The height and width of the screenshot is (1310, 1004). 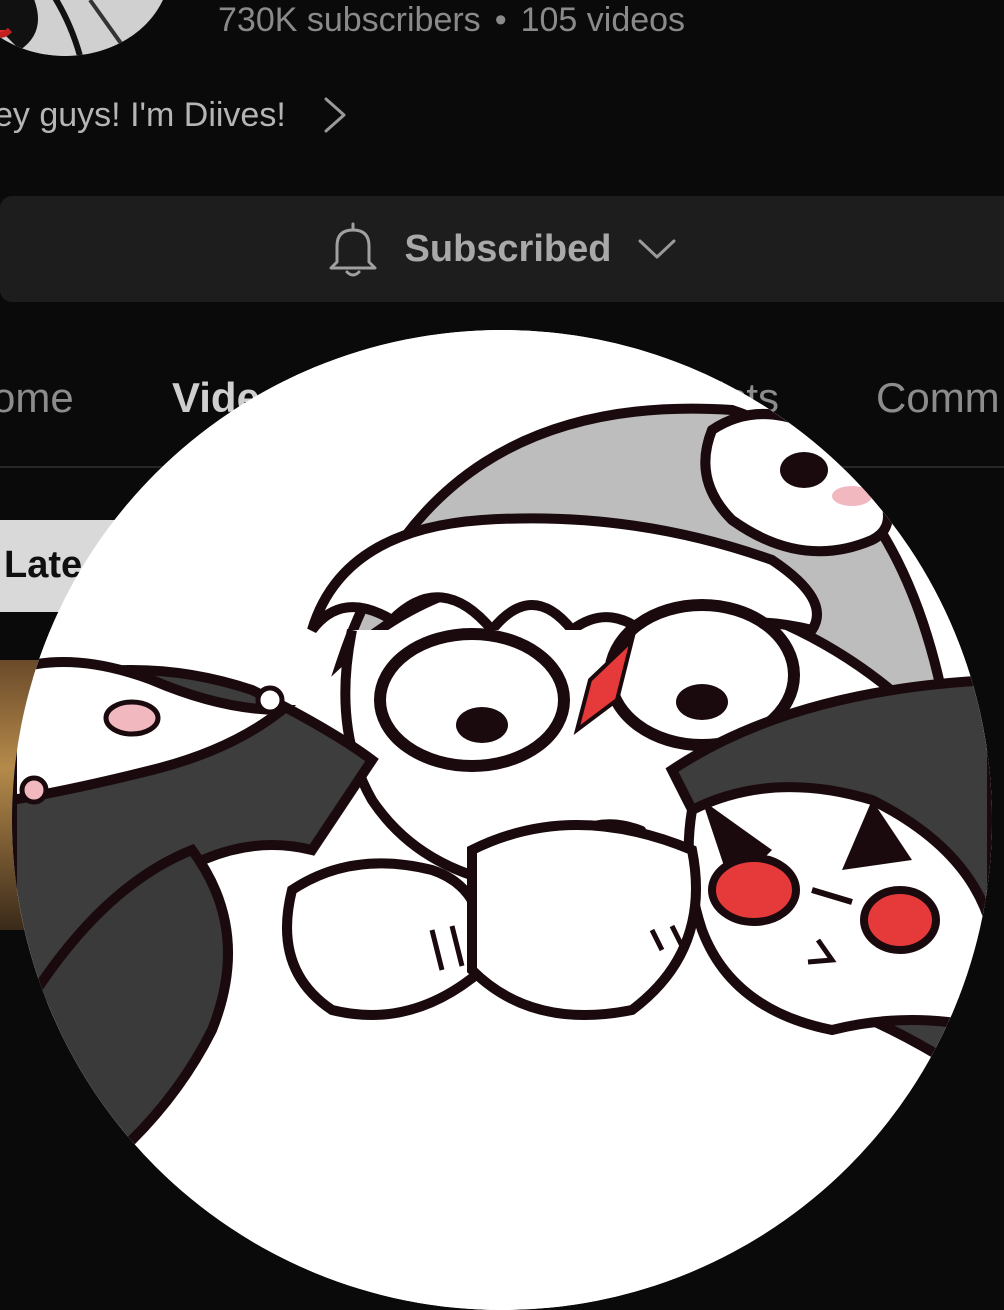 I want to click on subscribed-label: Subscribed, so click(x=508, y=248).